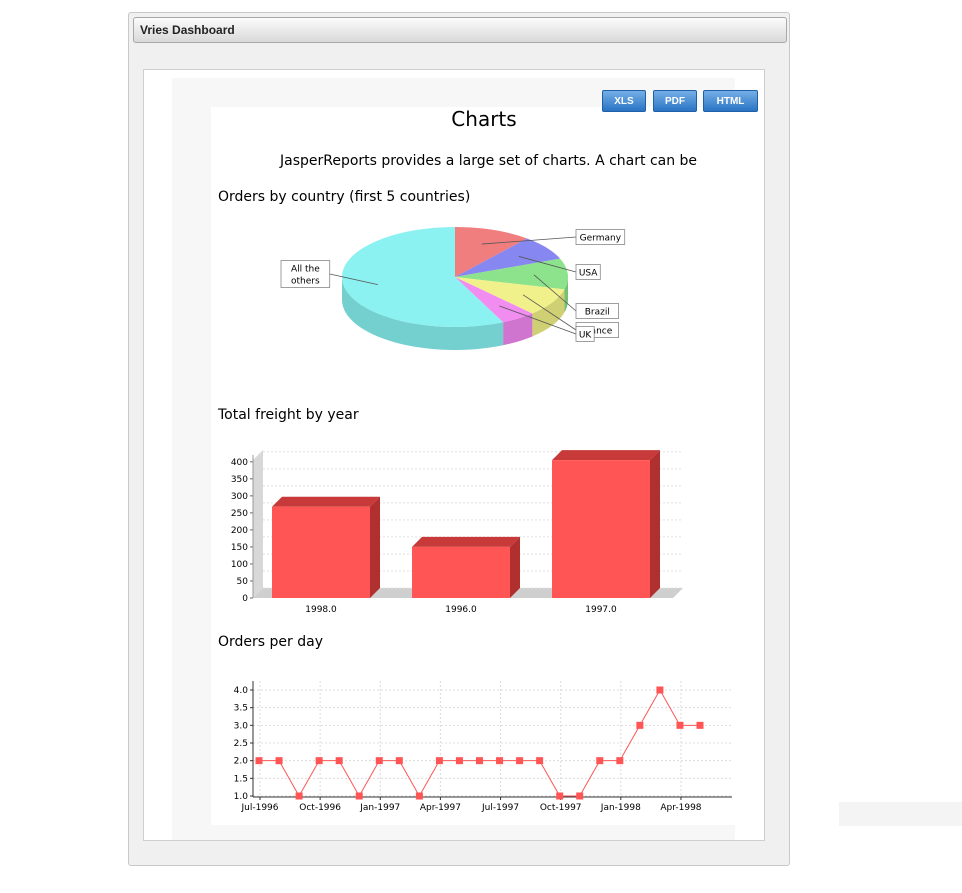  Describe the element at coordinates (239, 480) in the screenshot. I see `bar-y-tick-label: 350` at that location.